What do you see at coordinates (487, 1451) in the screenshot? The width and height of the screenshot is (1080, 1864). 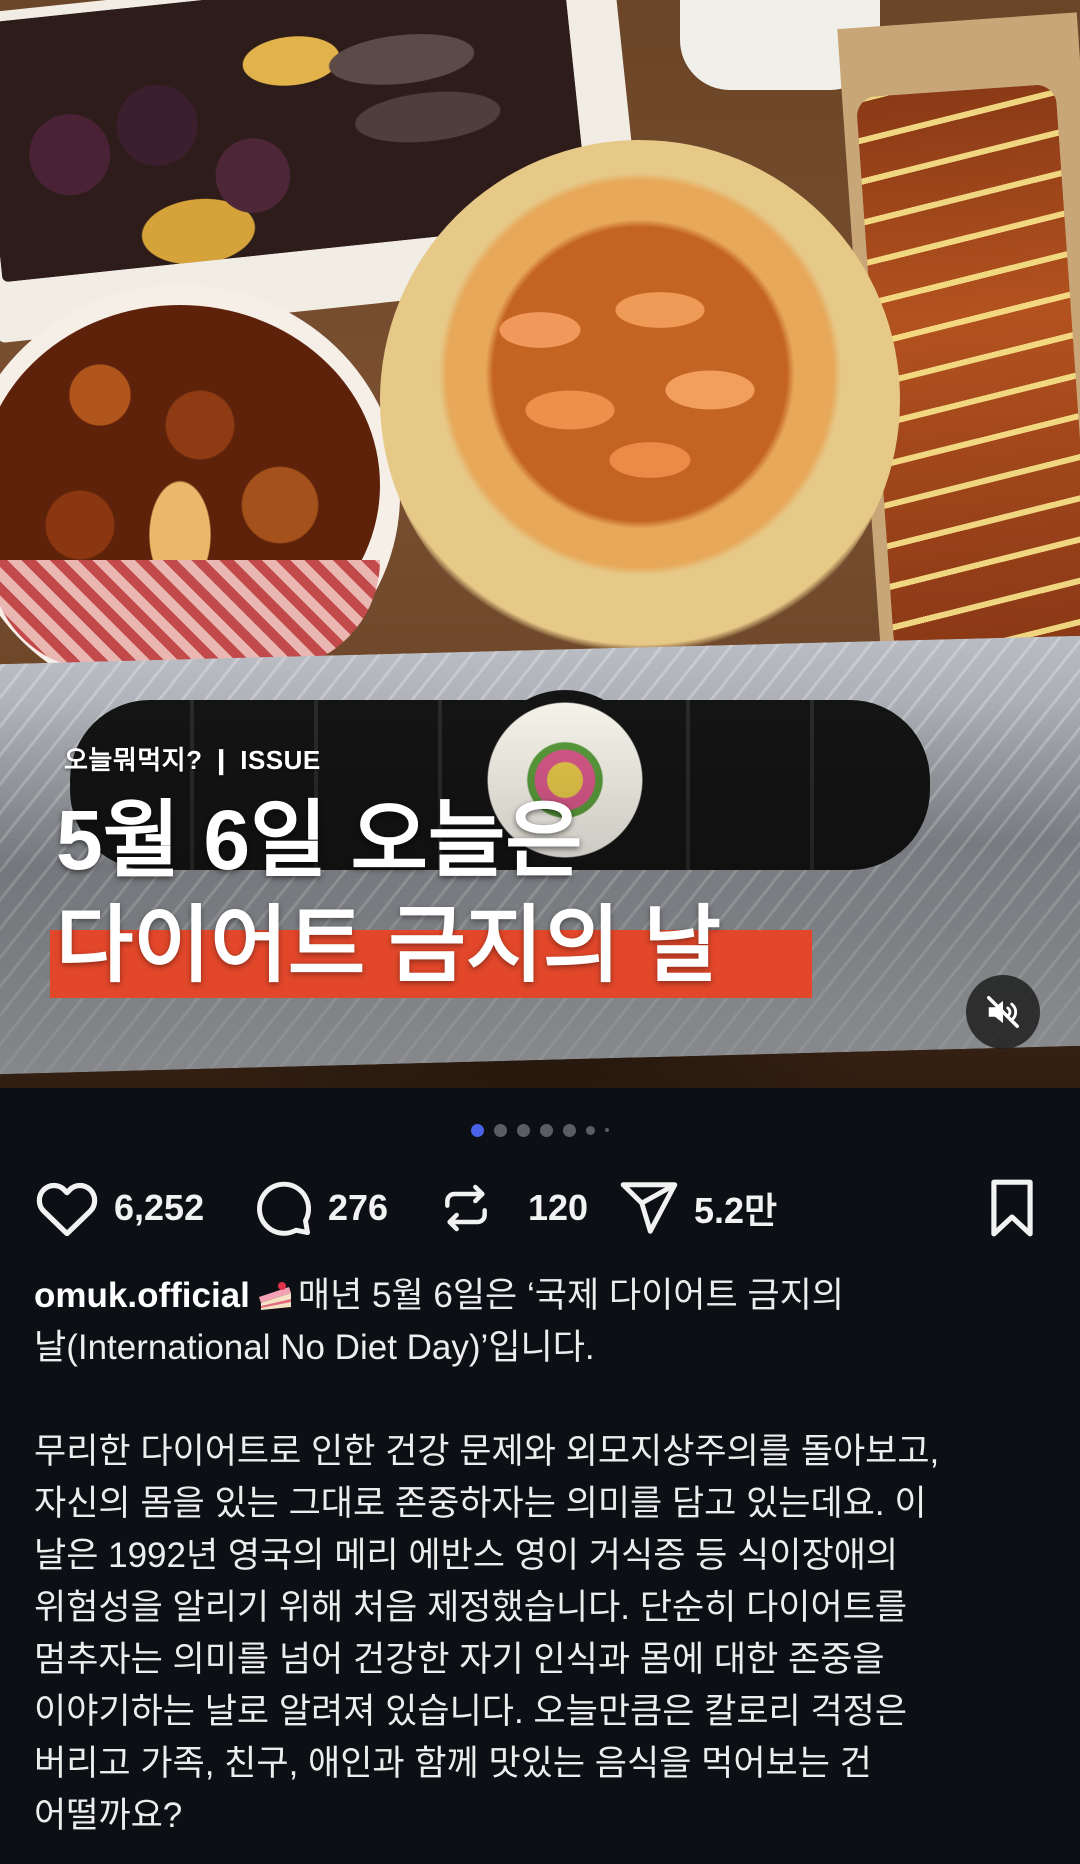 I see `caption-body-line: 무리한 다이어트로 인한 건강 문제와 외모지상주의를 돌아보고,` at bounding box center [487, 1451].